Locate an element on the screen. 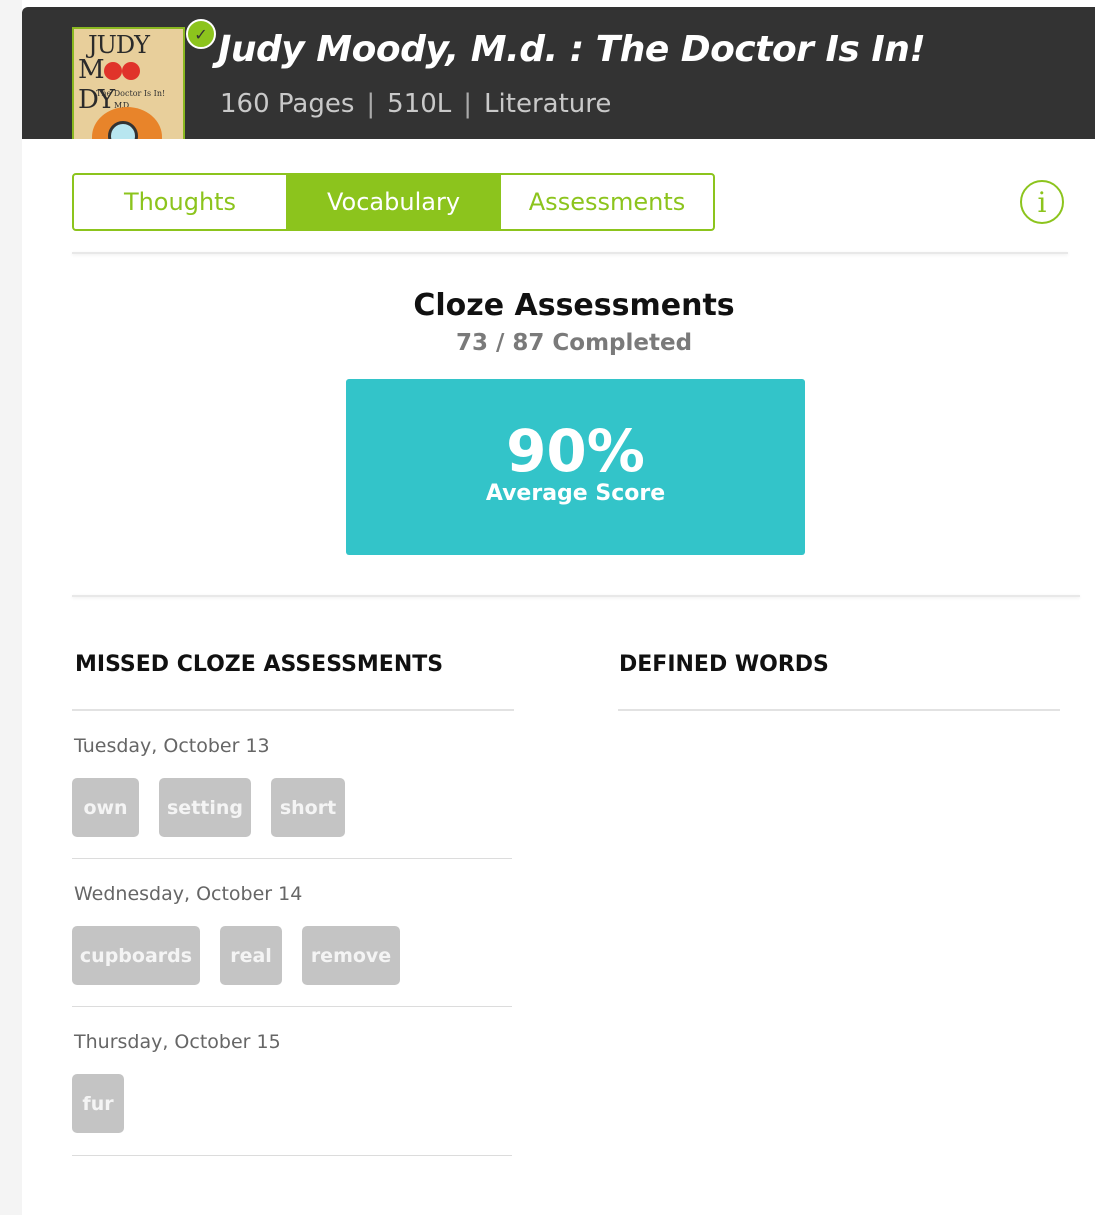 The image size is (1095, 1215). book-pages: 160 Pages is located at coordinates (287, 104).